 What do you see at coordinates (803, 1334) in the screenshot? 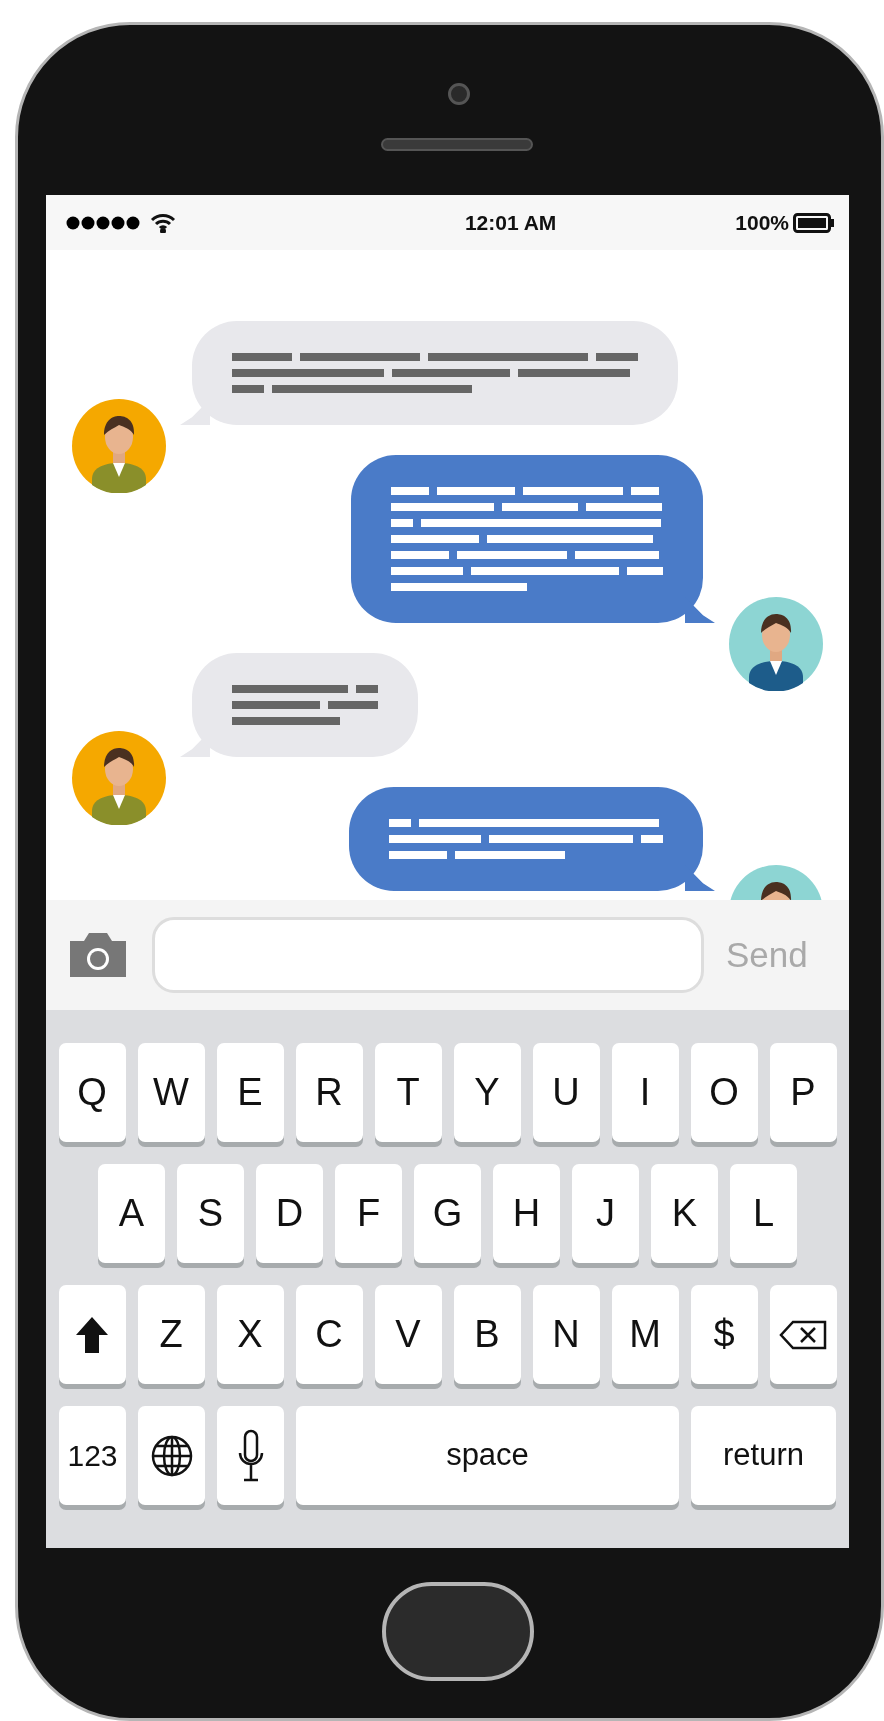
I see `backspace-icon` at bounding box center [803, 1334].